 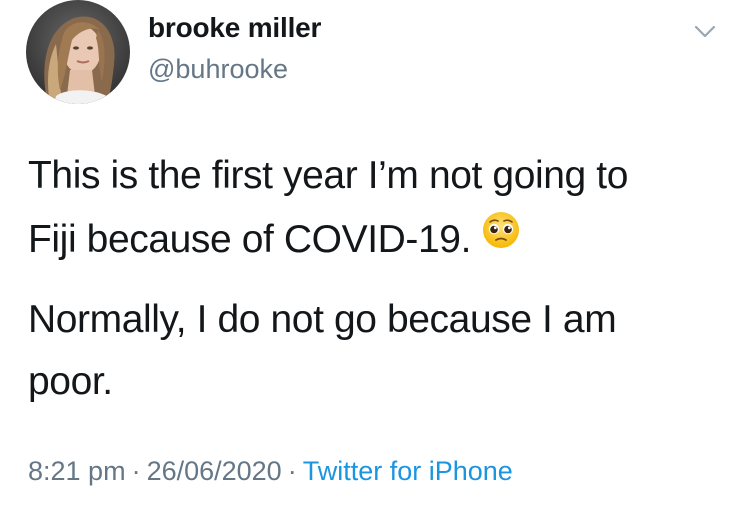 What do you see at coordinates (501, 238) in the screenshot?
I see `pleading-face-emoji-icon` at bounding box center [501, 238].